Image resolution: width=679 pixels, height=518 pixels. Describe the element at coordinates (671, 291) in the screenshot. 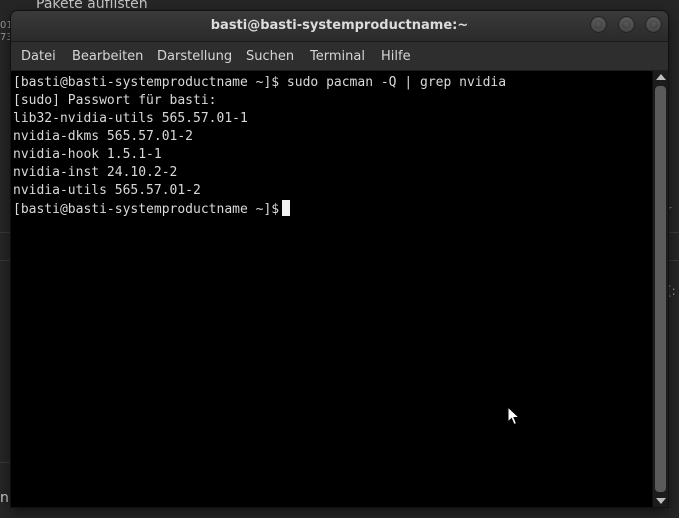

I see `background-right-fragment-2: [:` at that location.